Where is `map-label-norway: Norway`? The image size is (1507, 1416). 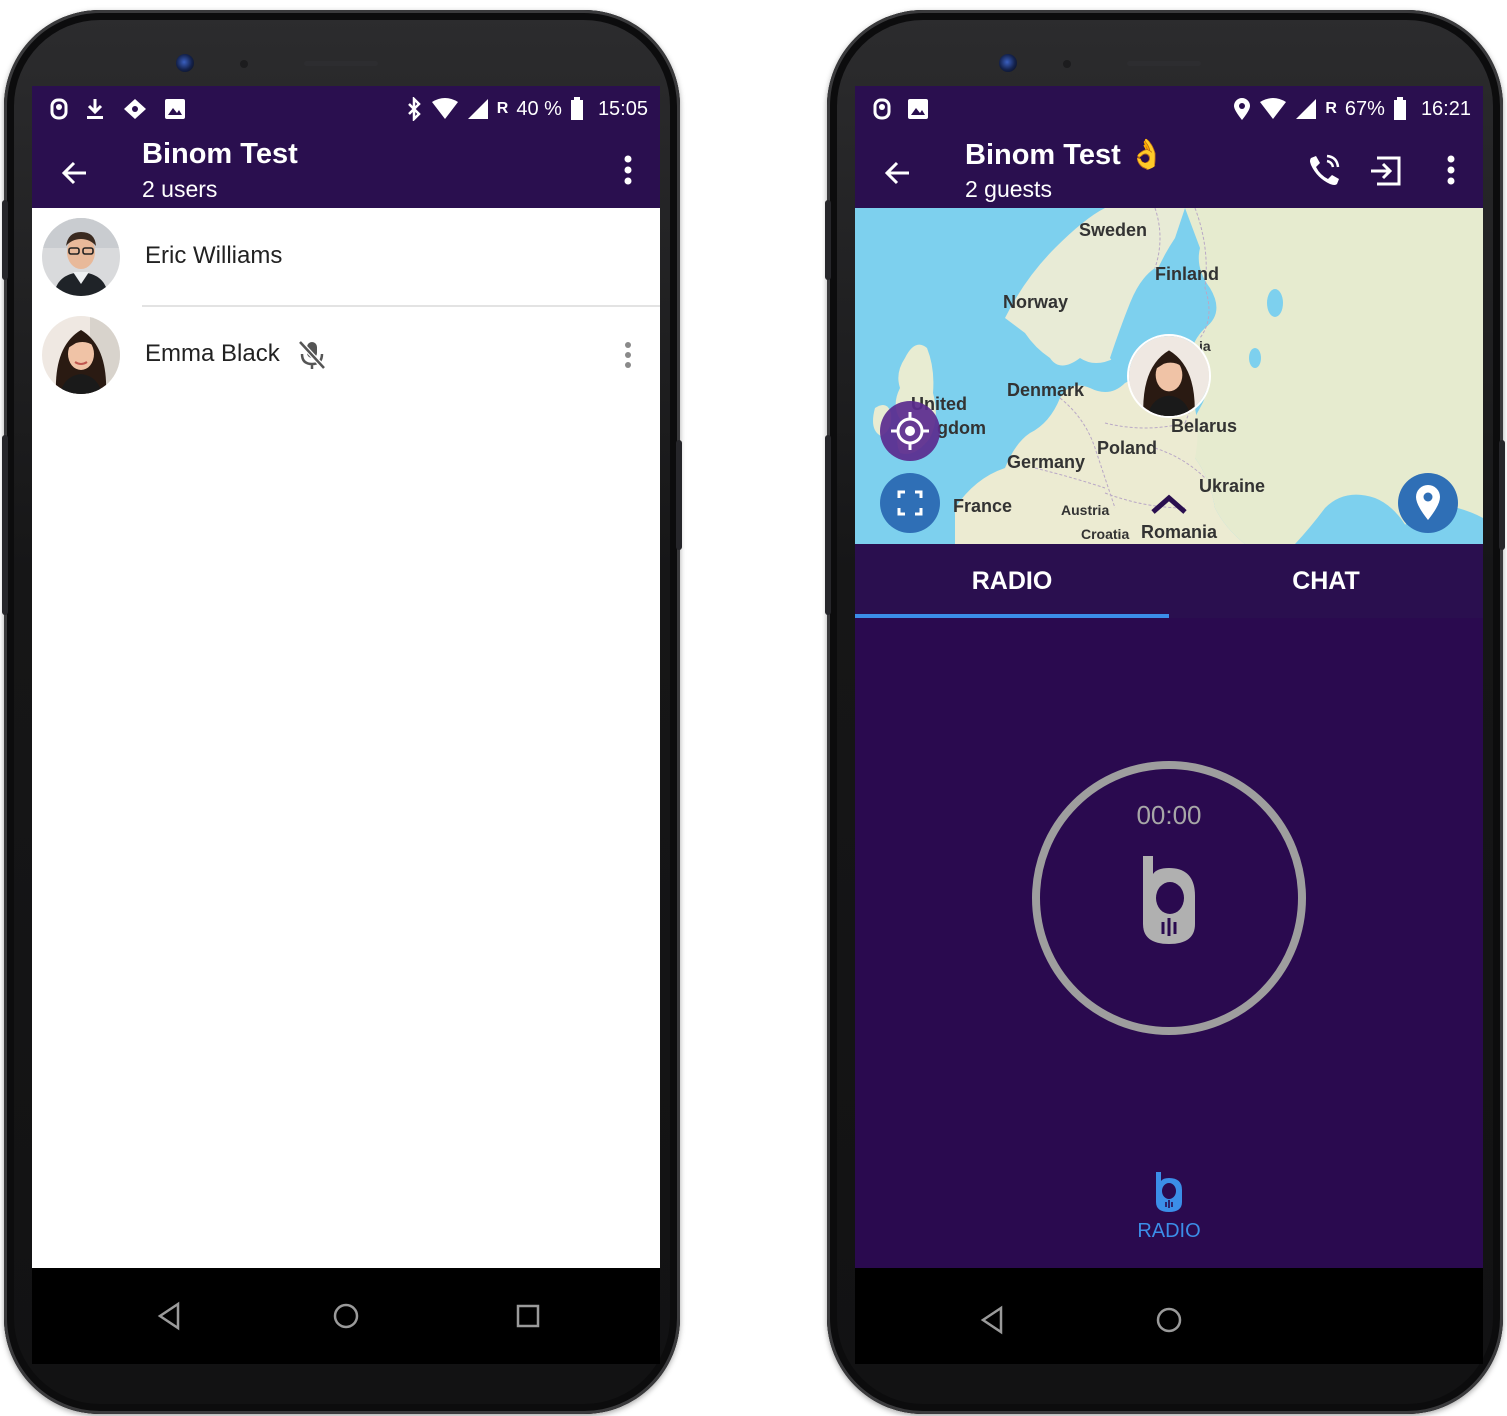 map-label-norway: Norway is located at coordinates (1036, 302).